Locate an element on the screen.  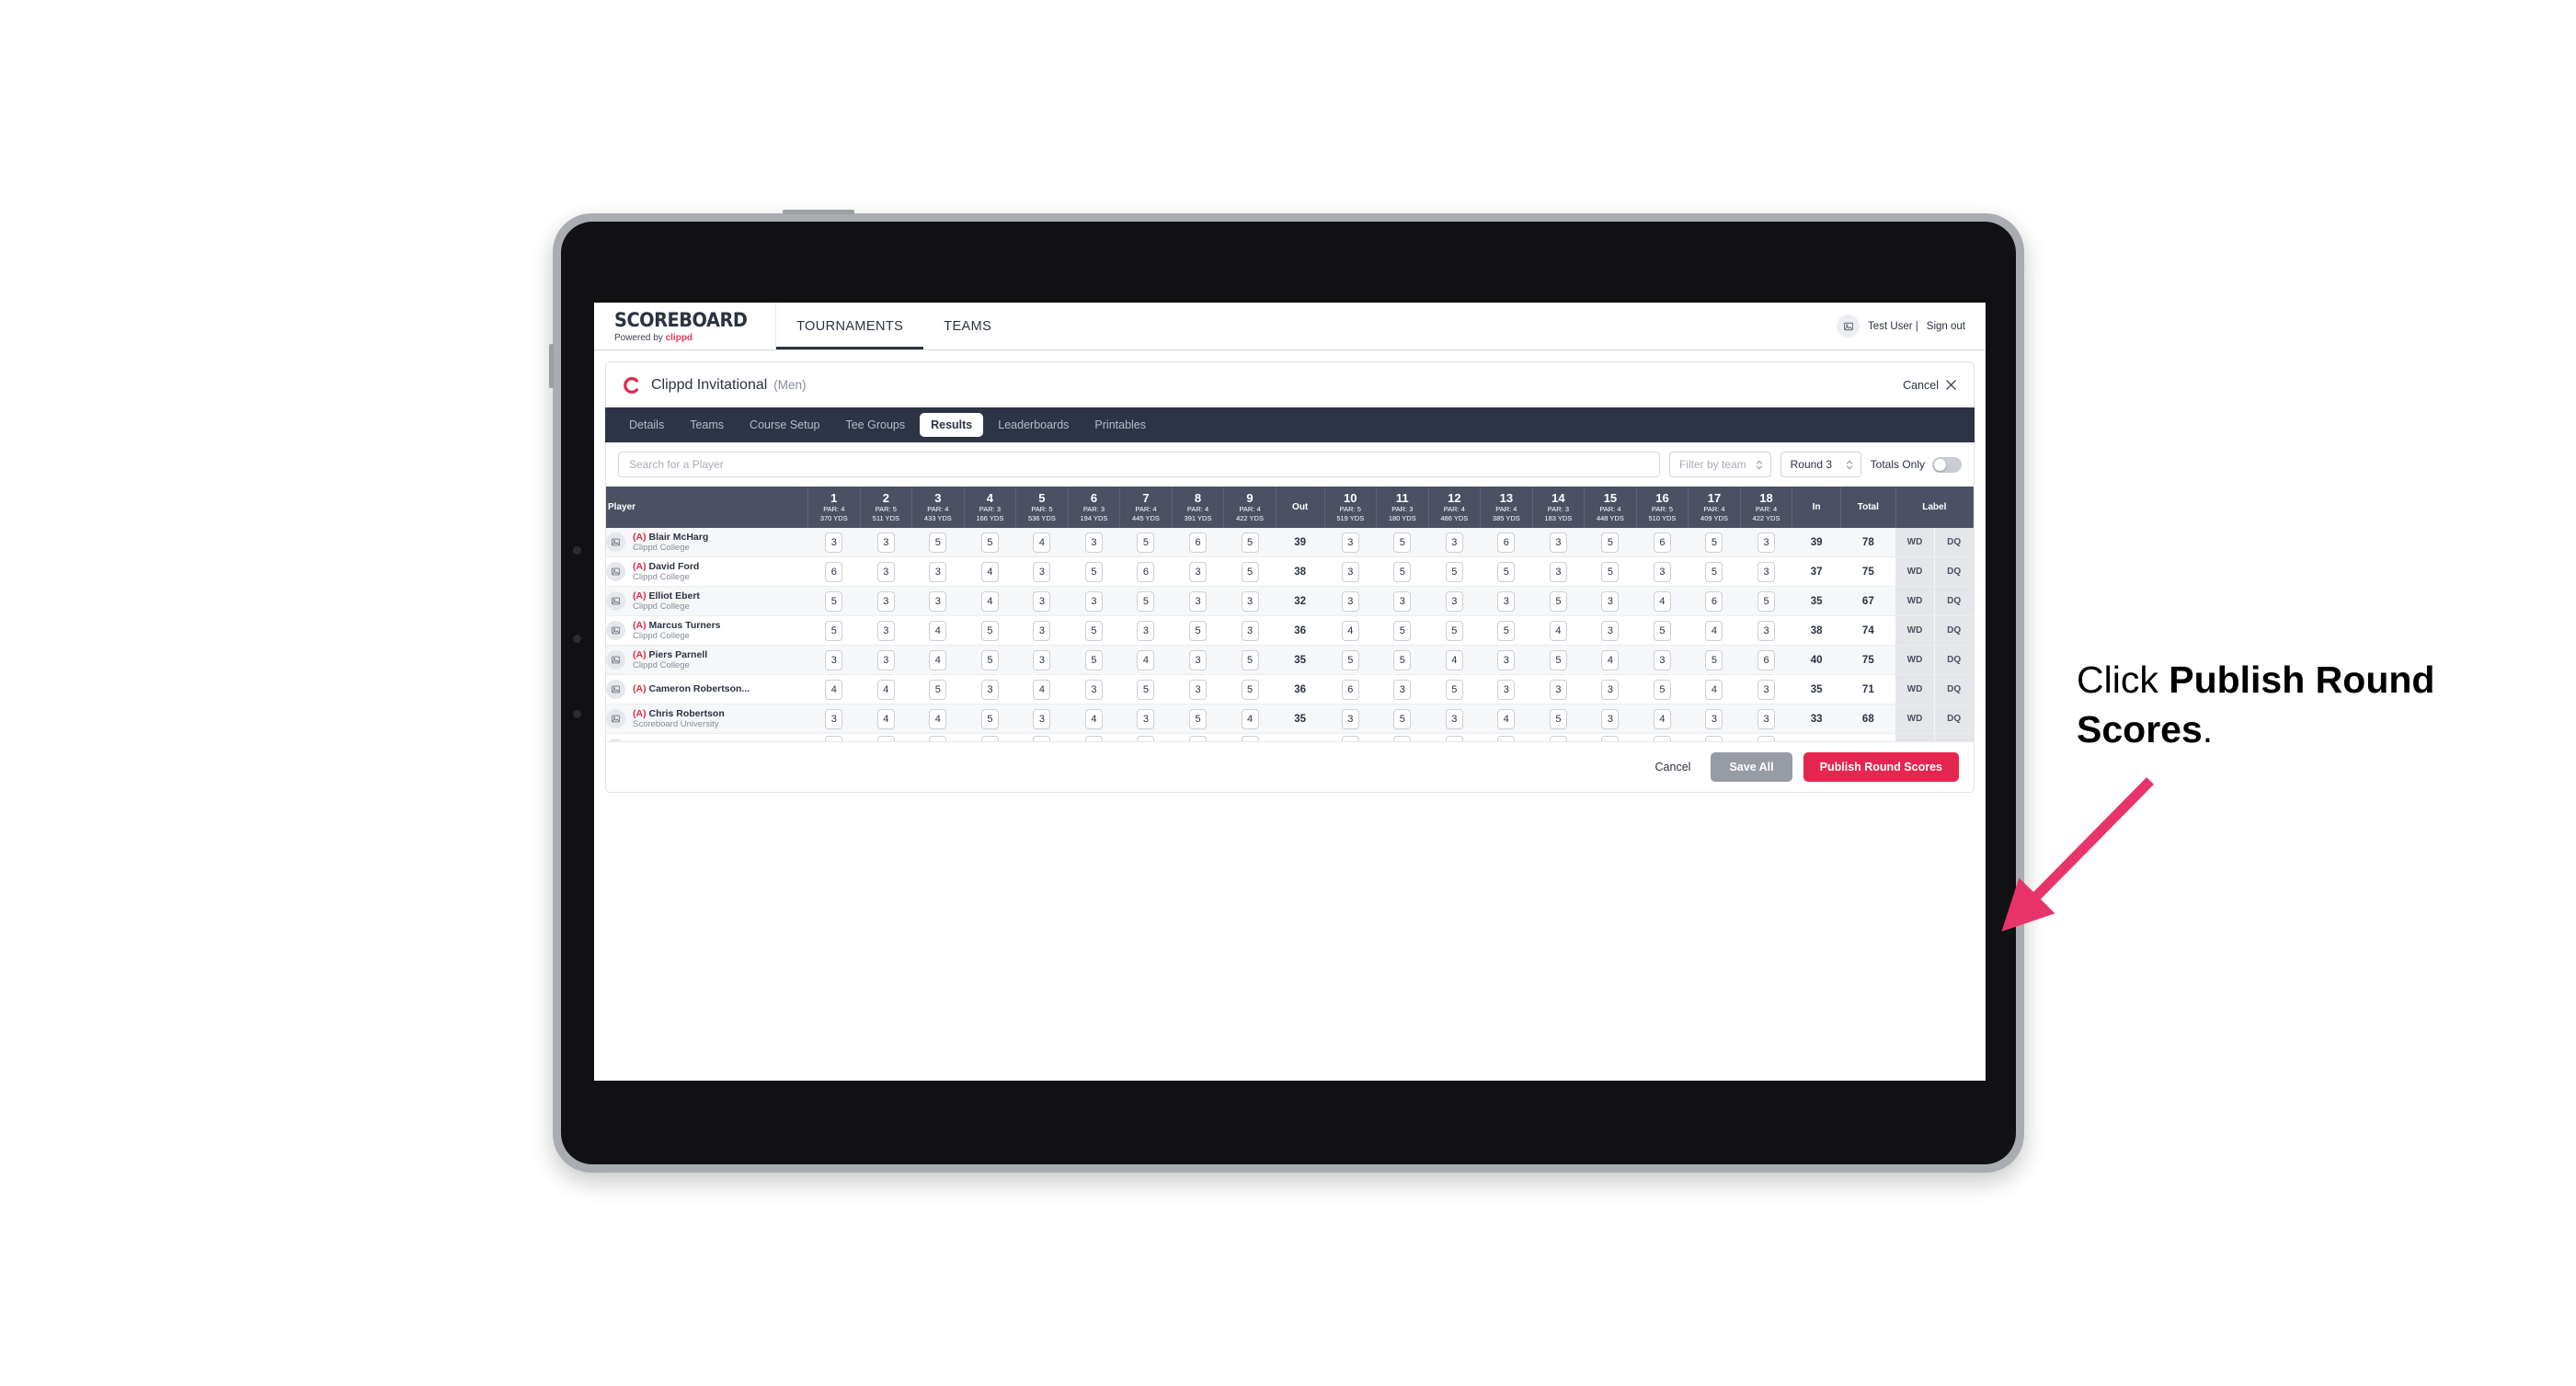
score-cell-hole-7: 6 is located at coordinates (1146, 571).